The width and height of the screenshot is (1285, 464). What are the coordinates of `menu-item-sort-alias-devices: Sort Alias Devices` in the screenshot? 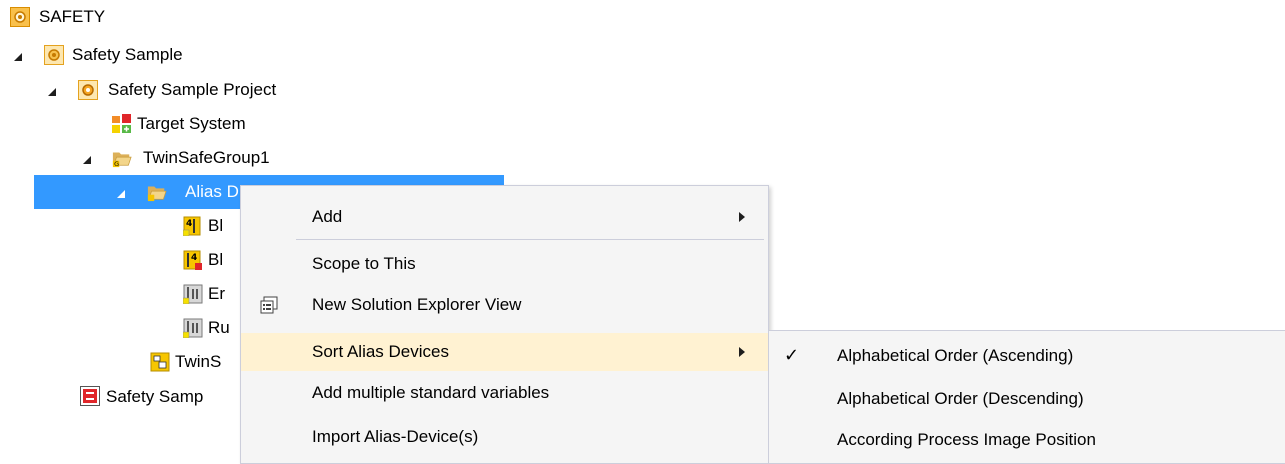 It's located at (504, 352).